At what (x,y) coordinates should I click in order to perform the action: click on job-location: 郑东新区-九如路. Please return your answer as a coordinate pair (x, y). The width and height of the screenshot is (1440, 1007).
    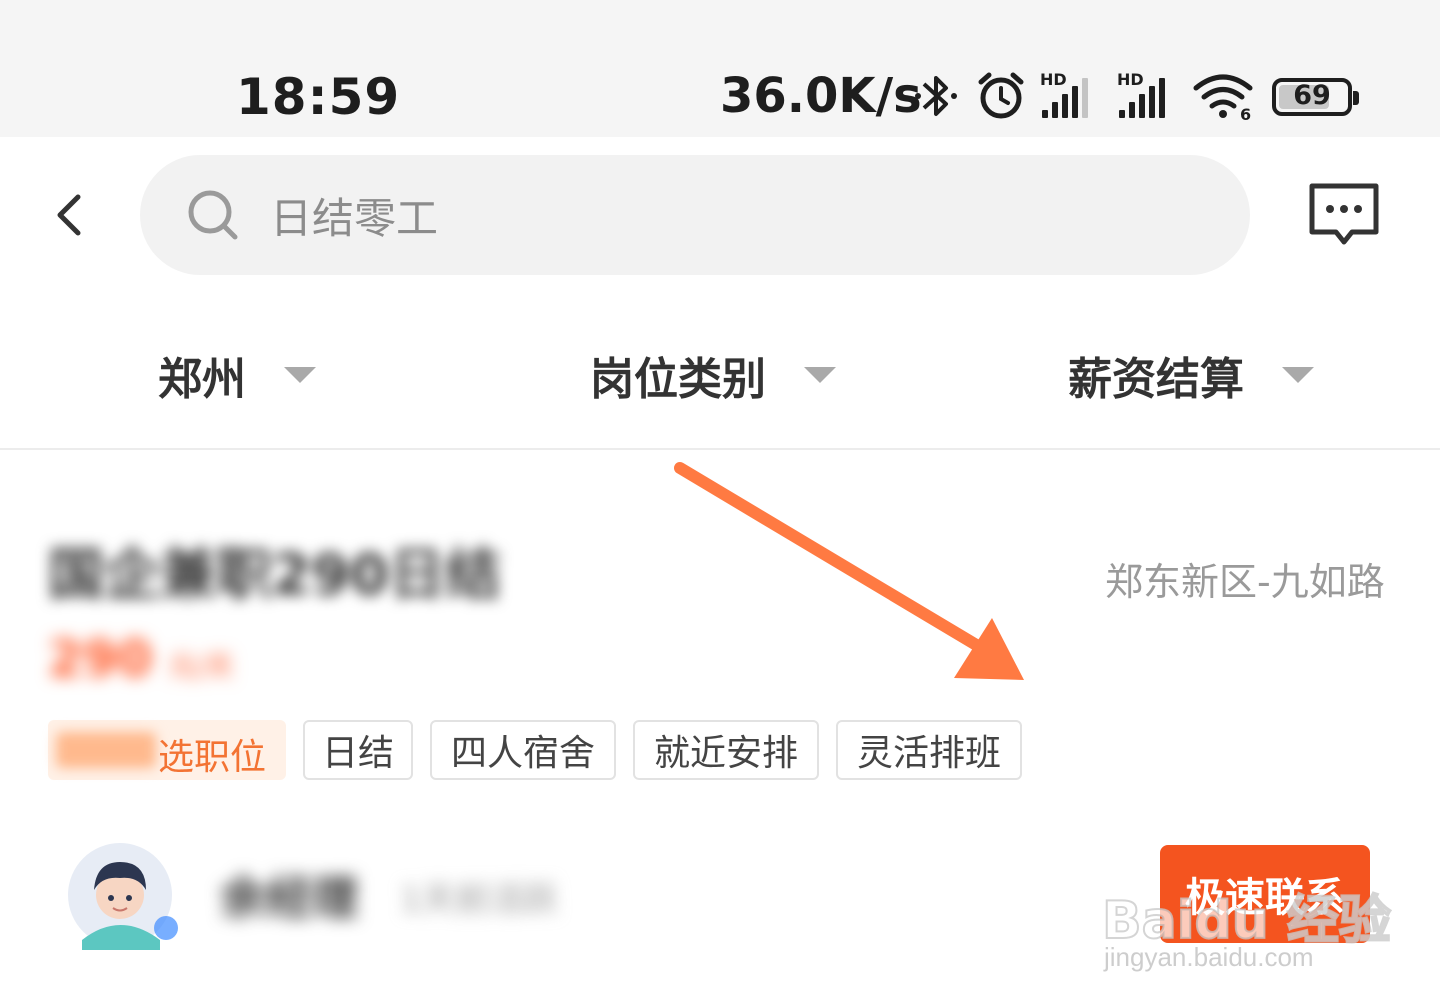
    Looking at the image, I should click on (1245, 582).